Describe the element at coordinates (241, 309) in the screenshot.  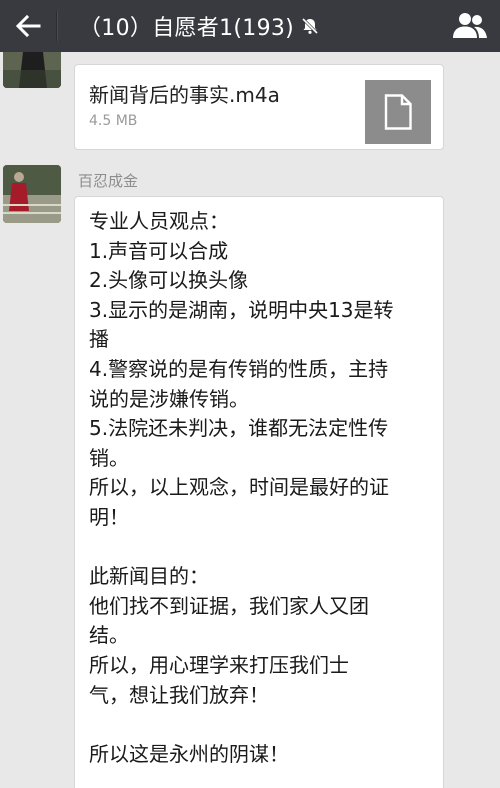
I see `message-line: 3.显示的是湖南，说明中央13是转` at that location.